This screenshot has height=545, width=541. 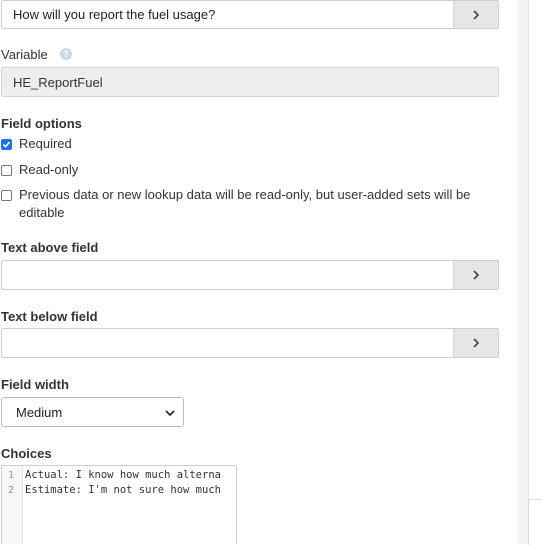 What do you see at coordinates (45, 143) in the screenshot?
I see `required-label: Required` at bounding box center [45, 143].